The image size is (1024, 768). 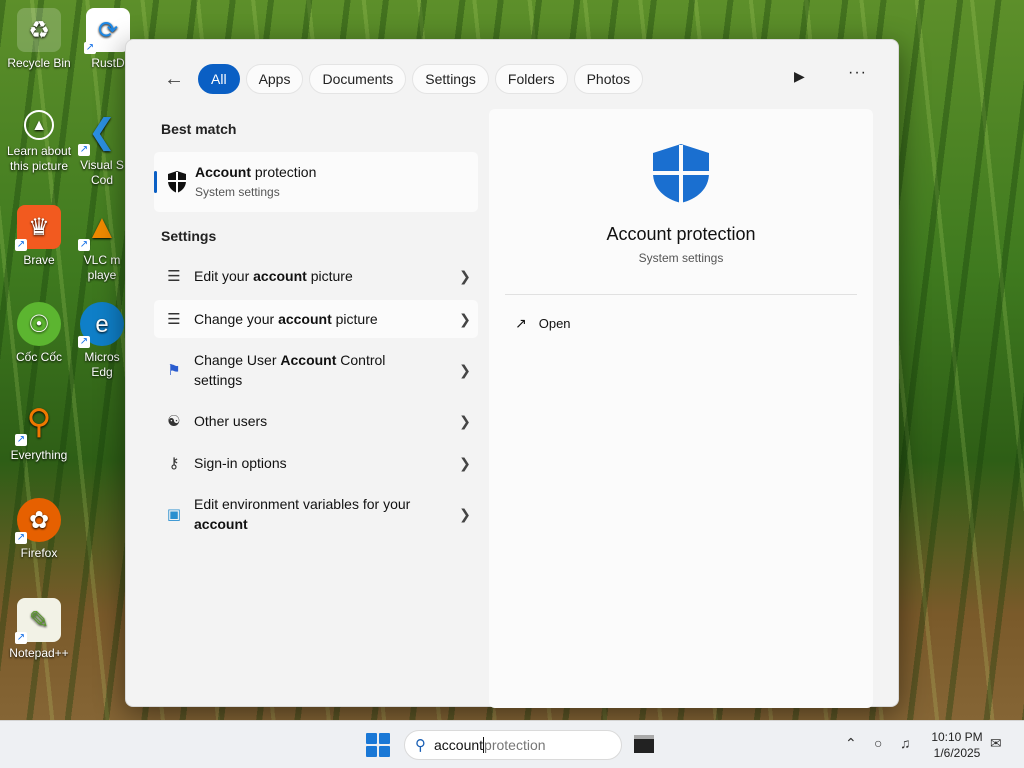 What do you see at coordinates (554, 323) in the screenshot?
I see `open-label: Open` at bounding box center [554, 323].